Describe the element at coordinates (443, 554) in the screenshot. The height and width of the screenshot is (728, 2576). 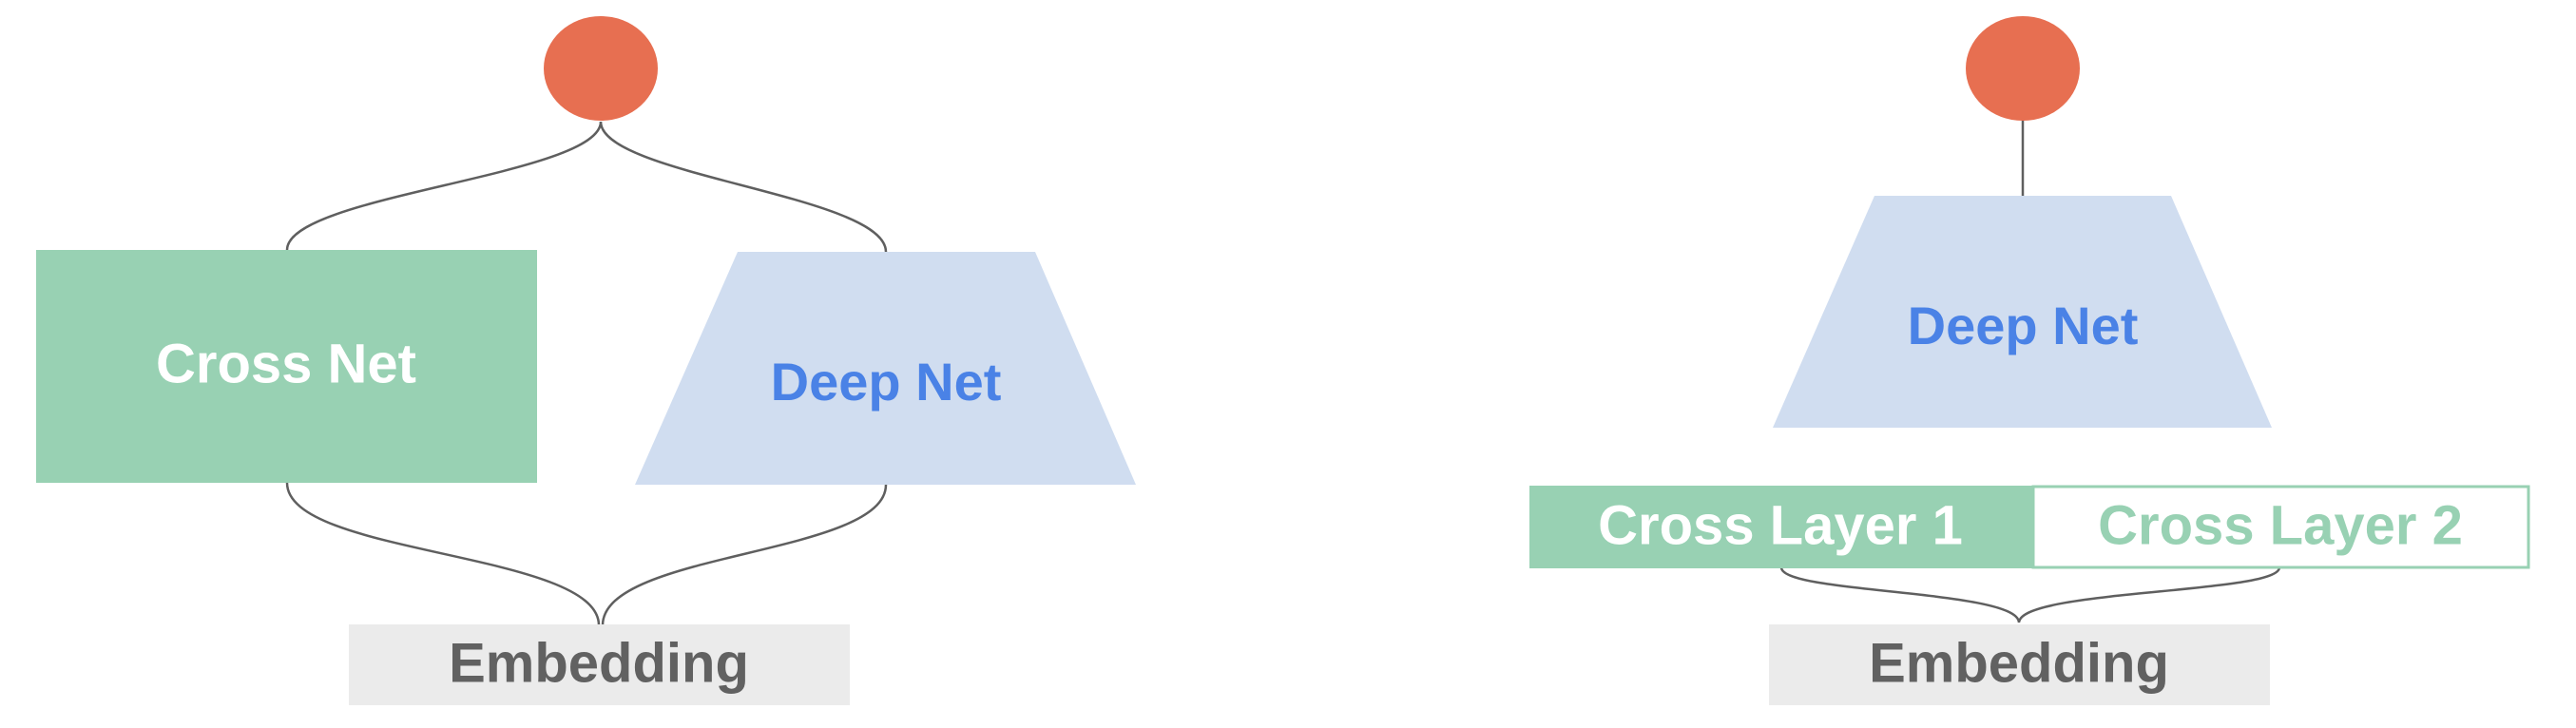
I see `left-cross-to-embedding-wire` at that location.